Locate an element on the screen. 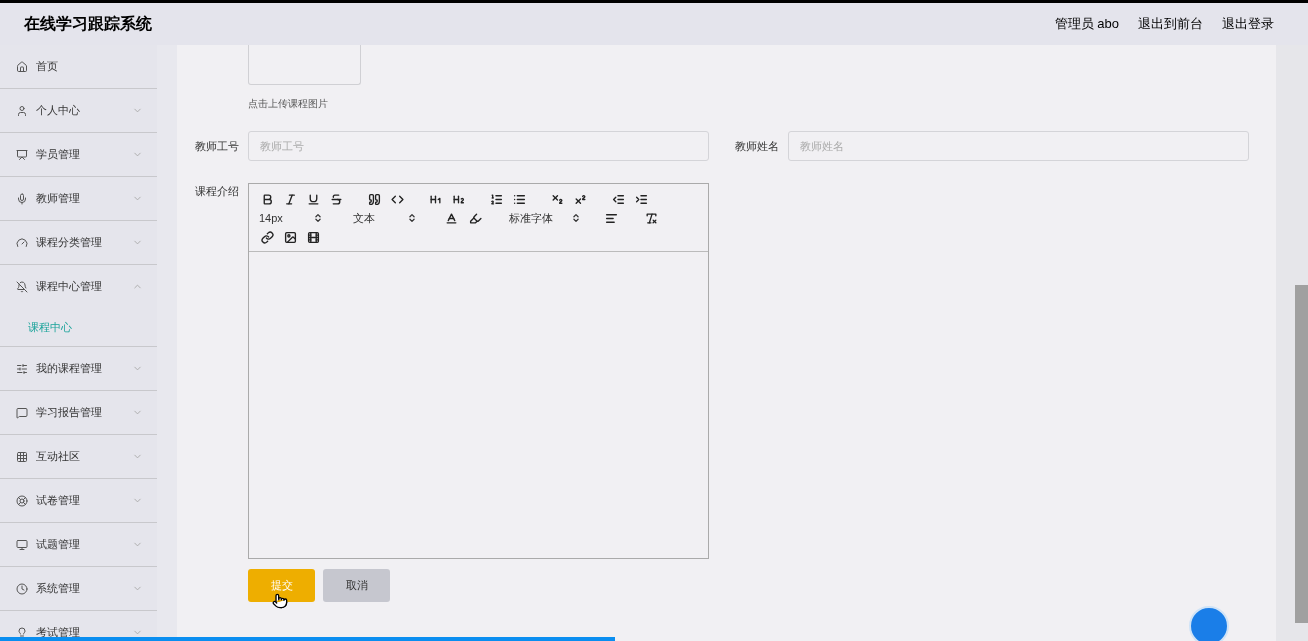  field-label: 课程介绍 is located at coordinates (217, 191).